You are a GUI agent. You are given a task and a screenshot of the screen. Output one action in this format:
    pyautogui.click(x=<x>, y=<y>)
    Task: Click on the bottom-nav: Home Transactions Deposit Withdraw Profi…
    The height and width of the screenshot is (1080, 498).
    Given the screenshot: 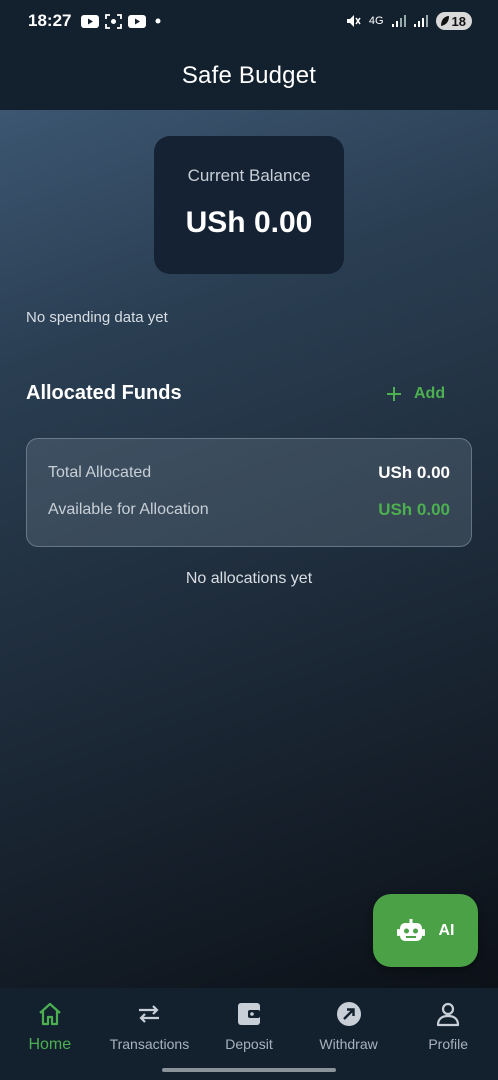 What is the action you would take?
    pyautogui.click(x=249, y=1034)
    